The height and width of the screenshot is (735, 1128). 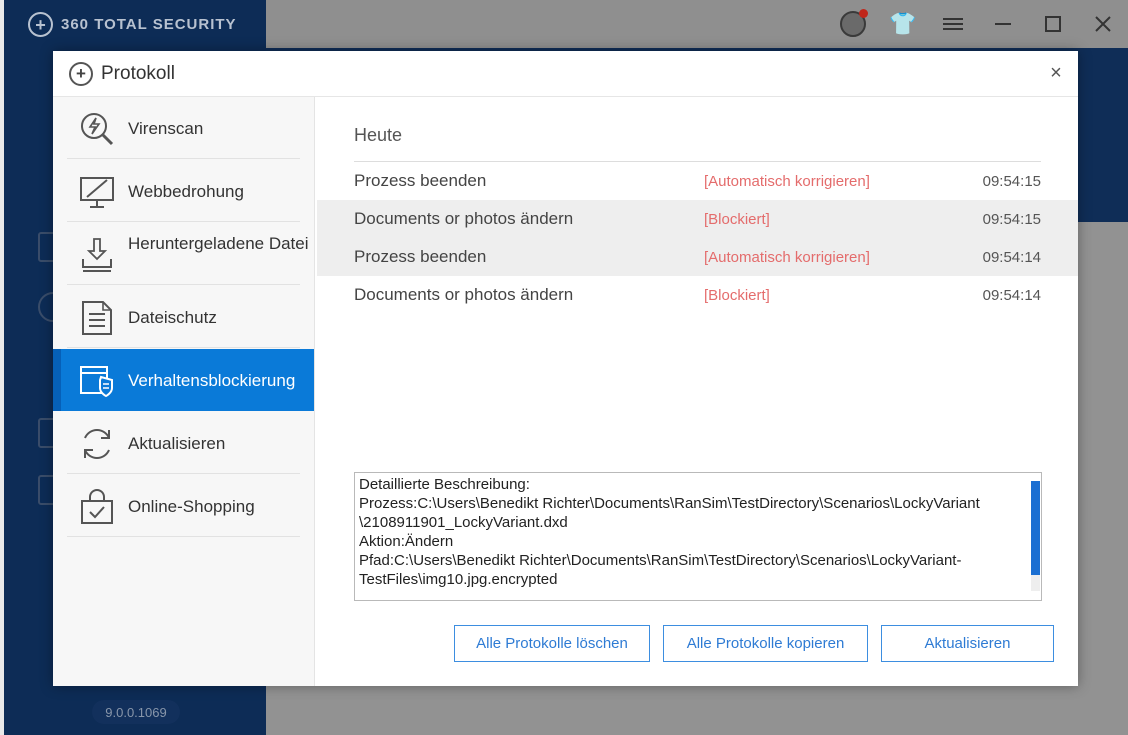 I want to click on maximize-icon, so click(x=1053, y=24).